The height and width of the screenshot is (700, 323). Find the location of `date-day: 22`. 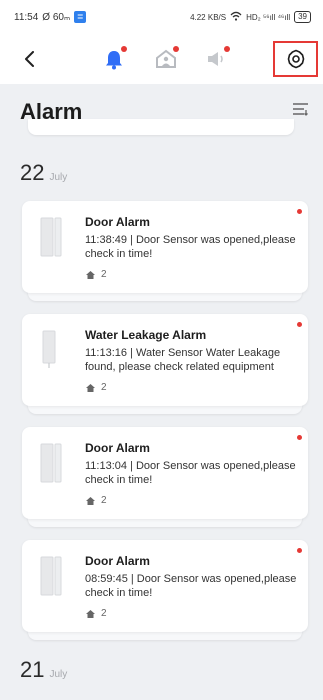

date-day: 22 is located at coordinates (32, 172).